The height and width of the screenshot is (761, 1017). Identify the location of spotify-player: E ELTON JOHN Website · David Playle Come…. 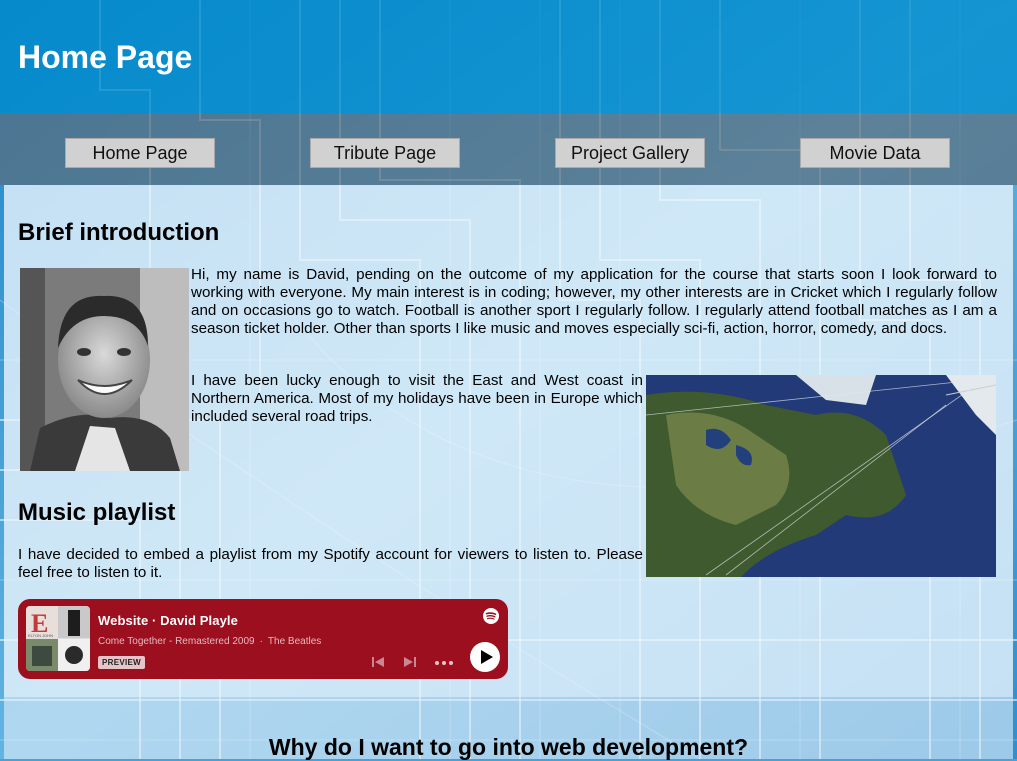
(263, 639).